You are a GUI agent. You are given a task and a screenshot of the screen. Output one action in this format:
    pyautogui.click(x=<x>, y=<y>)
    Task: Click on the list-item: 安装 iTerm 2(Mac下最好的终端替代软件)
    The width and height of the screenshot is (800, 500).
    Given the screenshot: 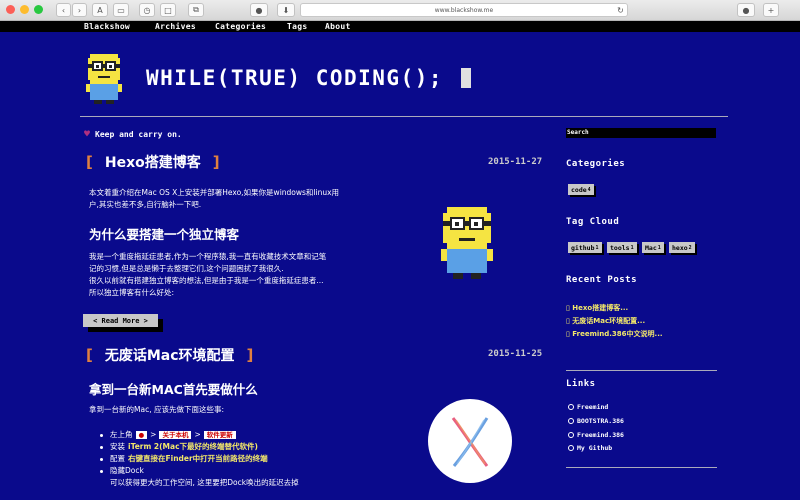 What is the action you would take?
    pyautogui.click(x=199, y=447)
    